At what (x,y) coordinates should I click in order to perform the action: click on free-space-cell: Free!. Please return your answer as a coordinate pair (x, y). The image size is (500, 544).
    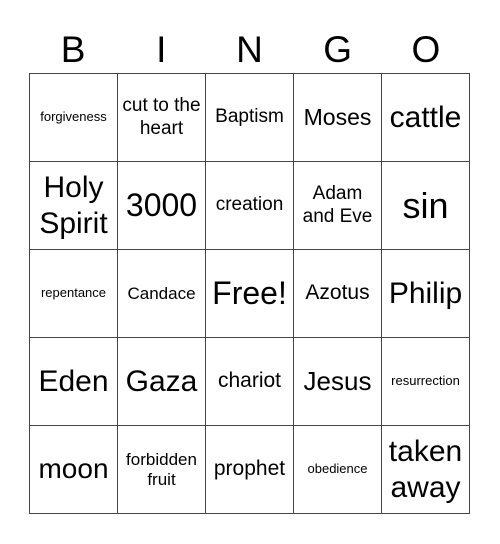
    Looking at the image, I should click on (250, 294).